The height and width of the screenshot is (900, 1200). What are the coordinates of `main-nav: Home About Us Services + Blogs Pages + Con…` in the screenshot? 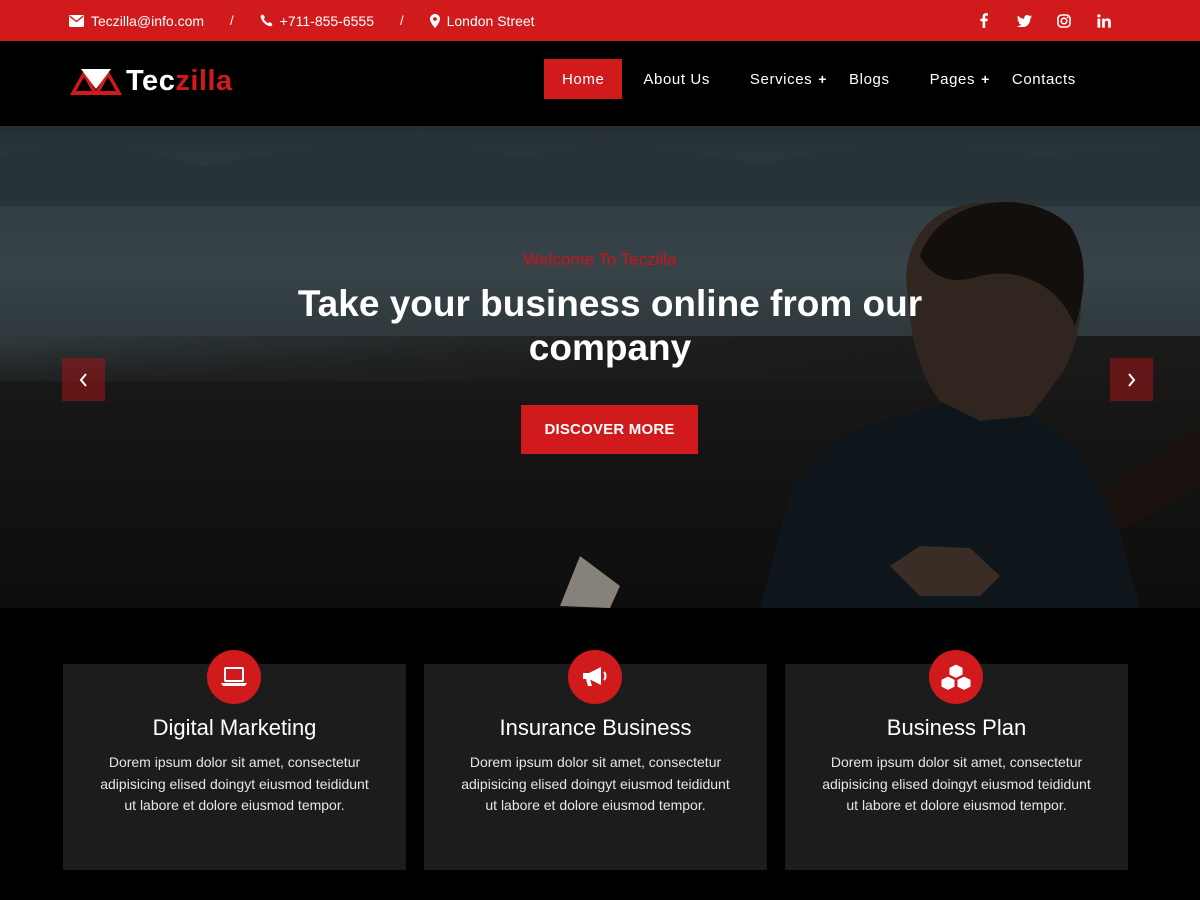 It's located at (810, 79).